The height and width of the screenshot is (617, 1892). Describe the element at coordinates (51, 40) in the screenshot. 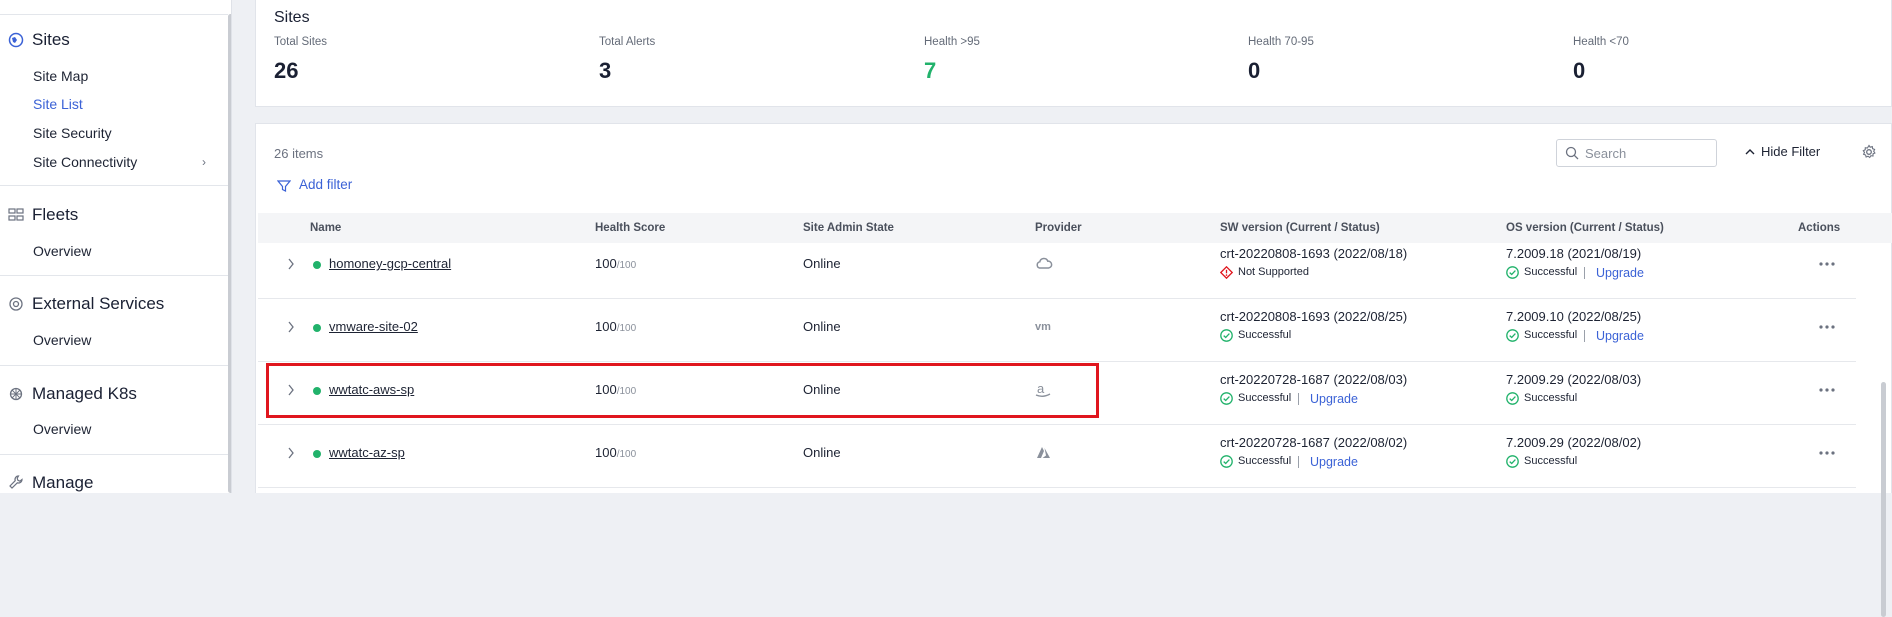

I see `sidebar-section-title: Sites` at that location.